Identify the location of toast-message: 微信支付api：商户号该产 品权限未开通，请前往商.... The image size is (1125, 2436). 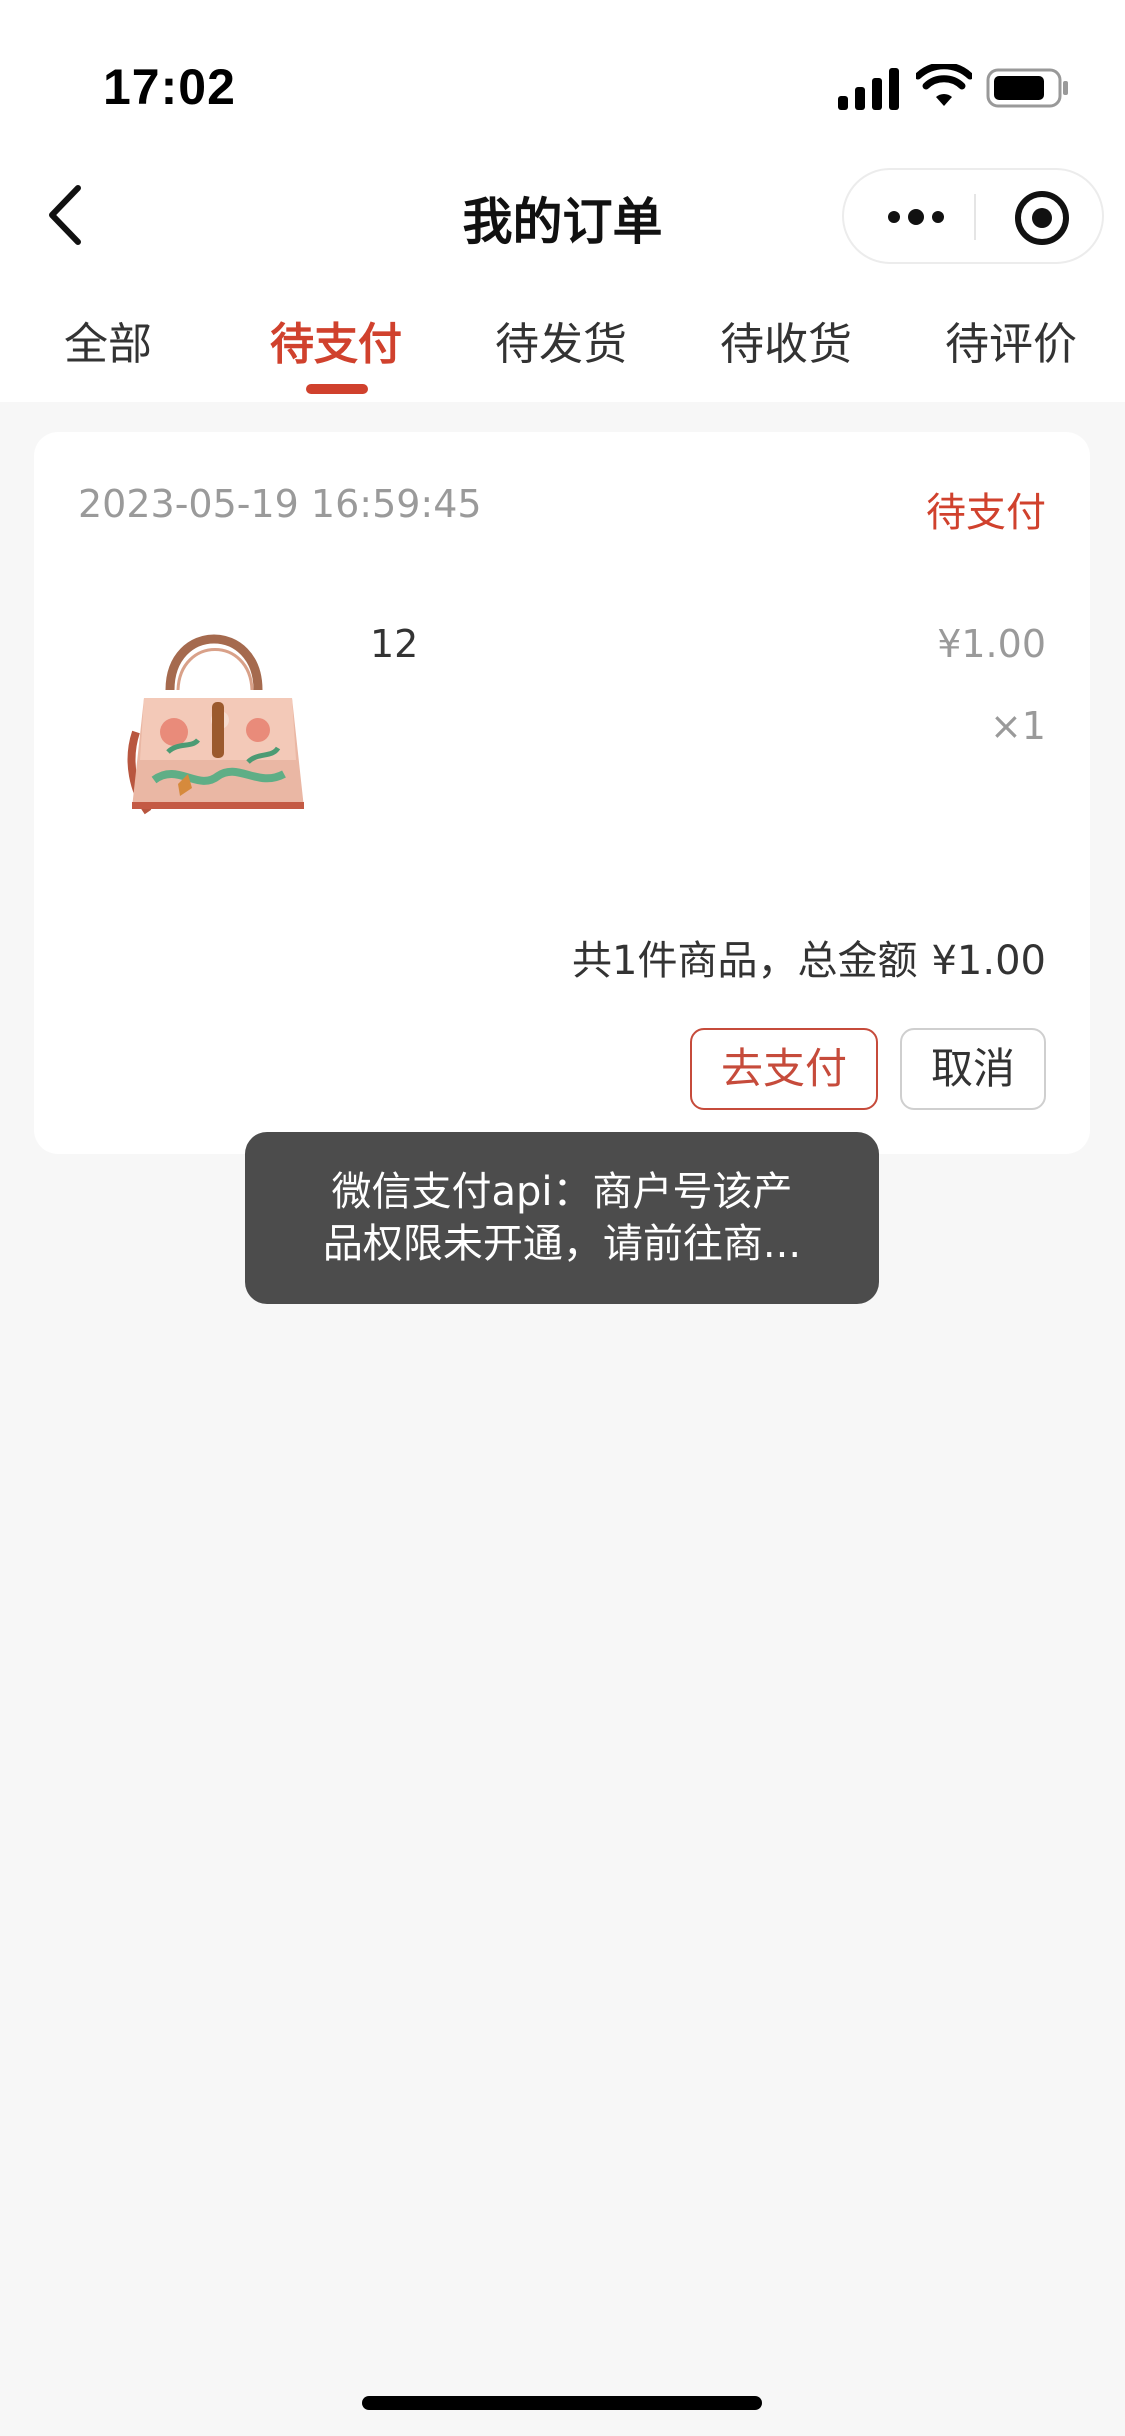
(562, 1218).